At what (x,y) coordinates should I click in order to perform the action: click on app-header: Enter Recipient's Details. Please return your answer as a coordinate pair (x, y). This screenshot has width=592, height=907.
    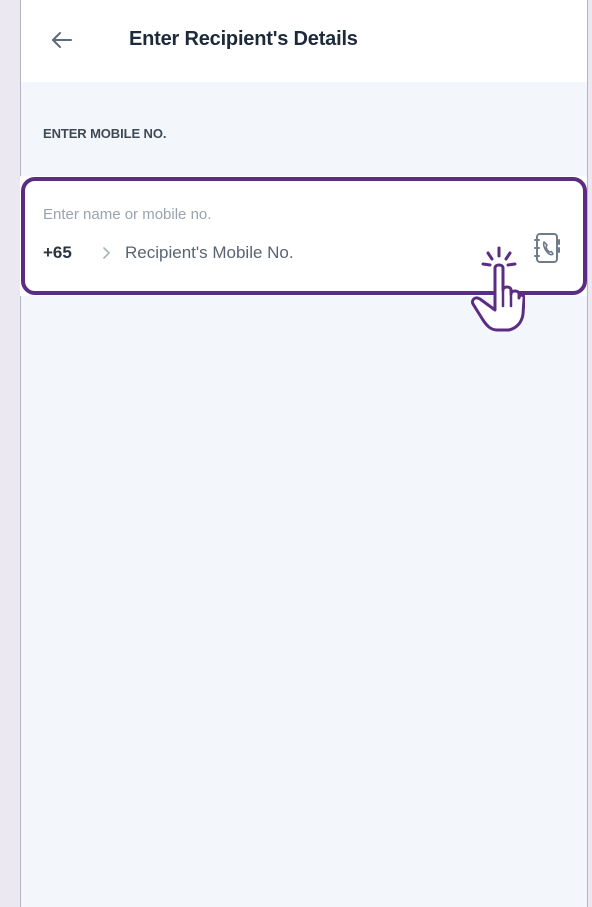
    Looking at the image, I should click on (304, 41).